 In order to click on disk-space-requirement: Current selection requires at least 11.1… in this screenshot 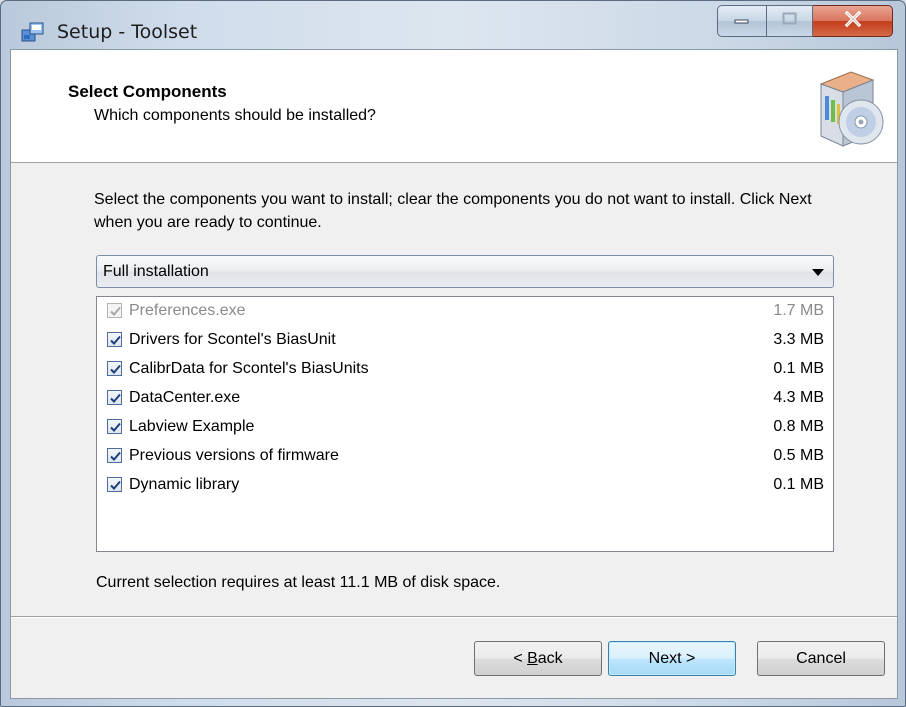, I will do `click(298, 582)`.